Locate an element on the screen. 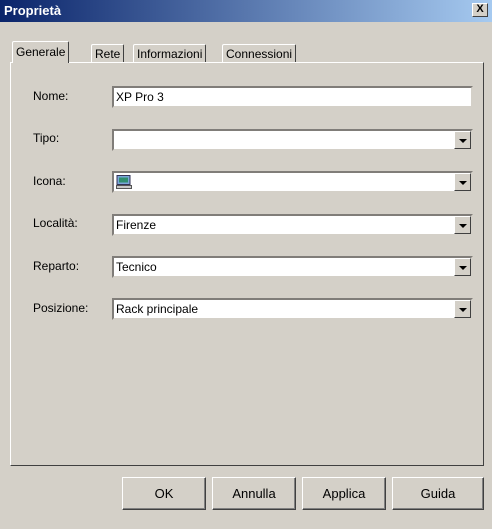 The width and height of the screenshot is (492, 529). computer-icon is located at coordinates (124, 181).